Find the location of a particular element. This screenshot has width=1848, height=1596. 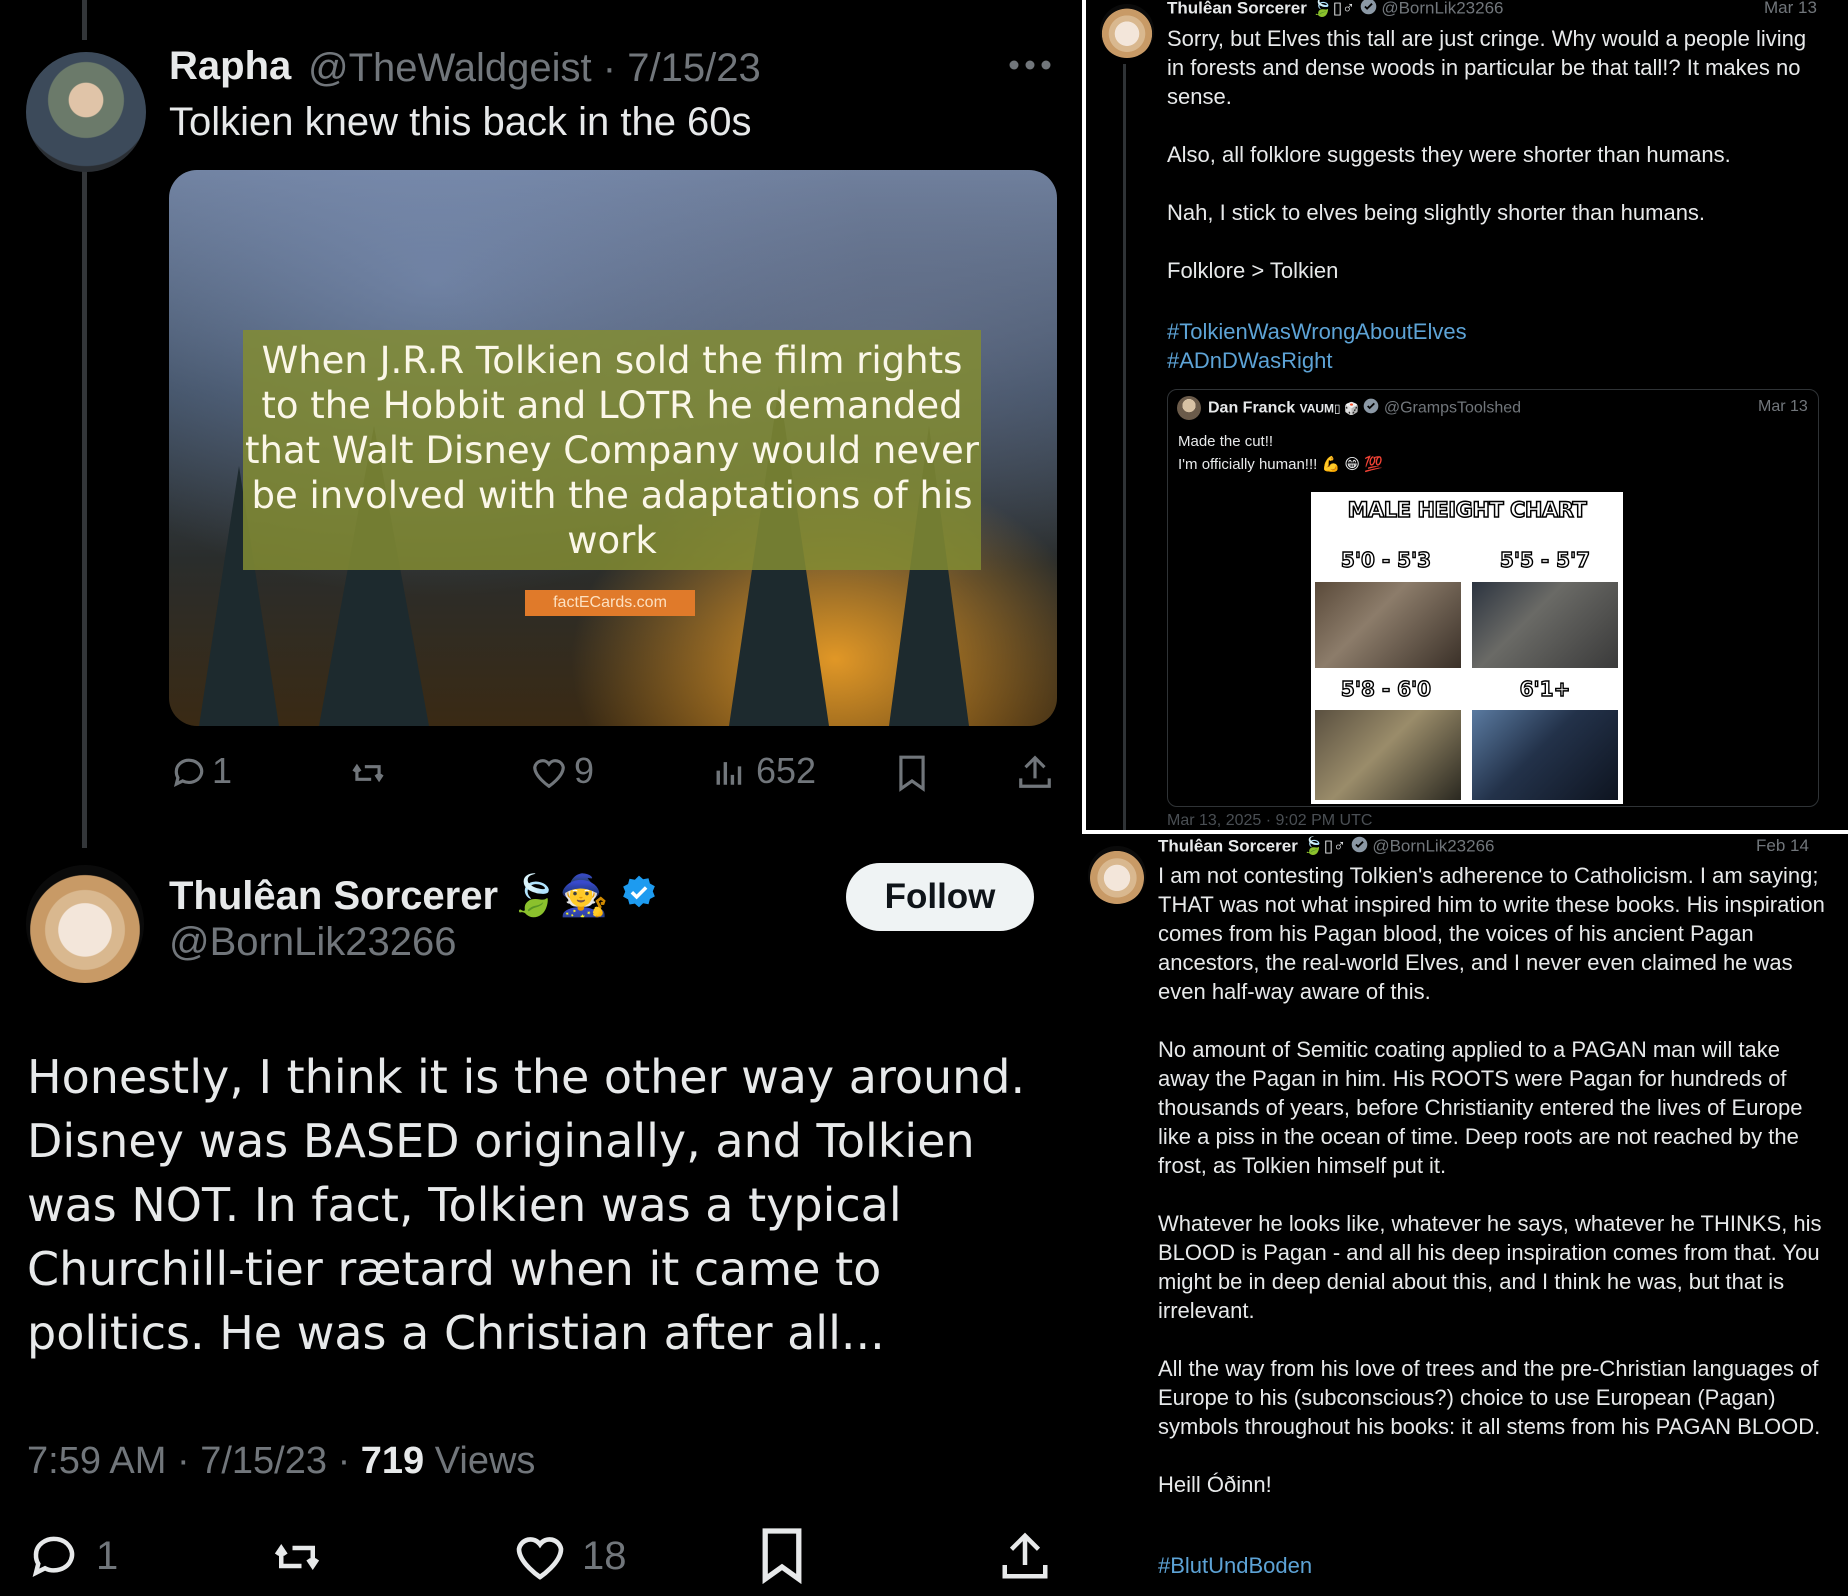

views-label: Views is located at coordinates (485, 1461).